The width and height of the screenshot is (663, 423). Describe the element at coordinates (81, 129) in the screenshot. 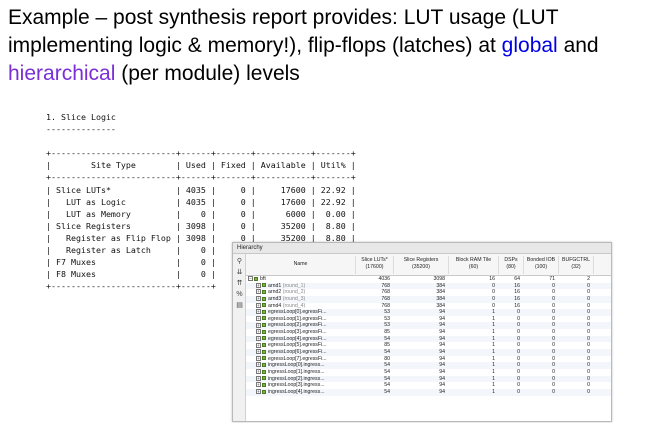

I see `report-line: --------------` at that location.